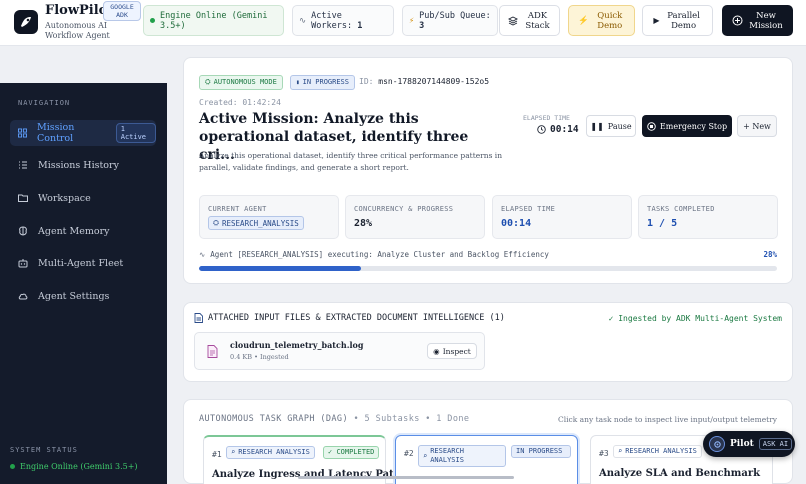 Image resolution: width=806 pixels, height=484 pixels. What do you see at coordinates (422, 25) in the screenshot?
I see `queue-count: 3` at bounding box center [422, 25].